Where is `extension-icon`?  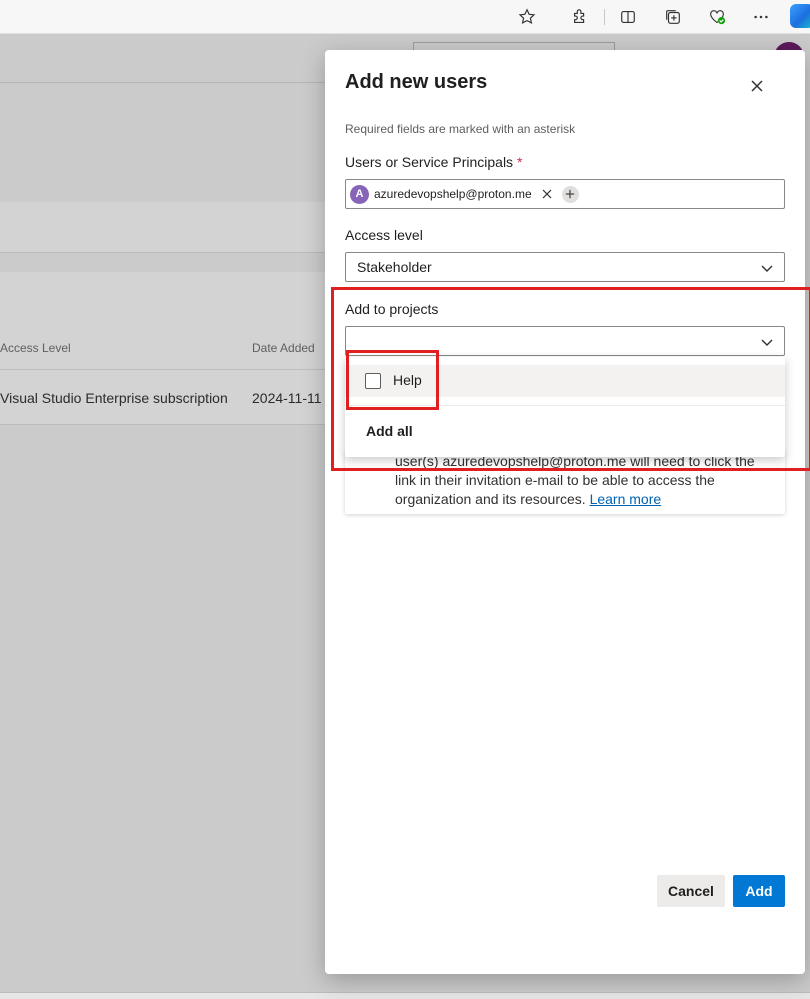 extension-icon is located at coordinates (580, 17).